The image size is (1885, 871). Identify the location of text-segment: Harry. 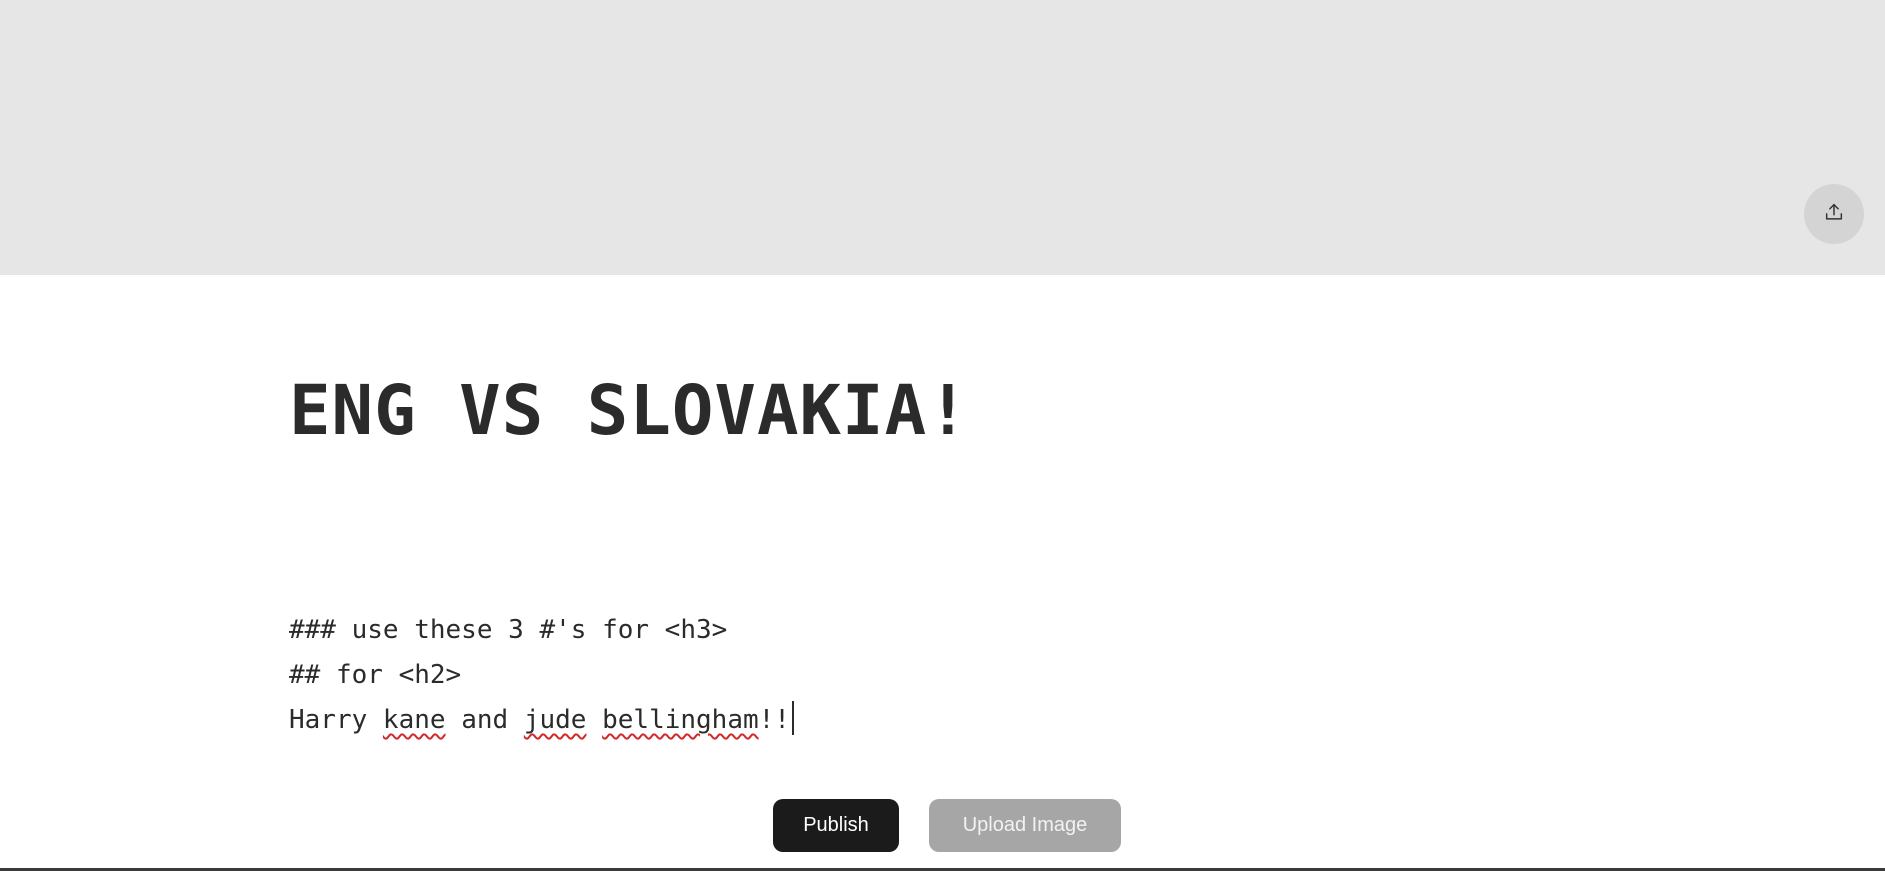
(336, 720).